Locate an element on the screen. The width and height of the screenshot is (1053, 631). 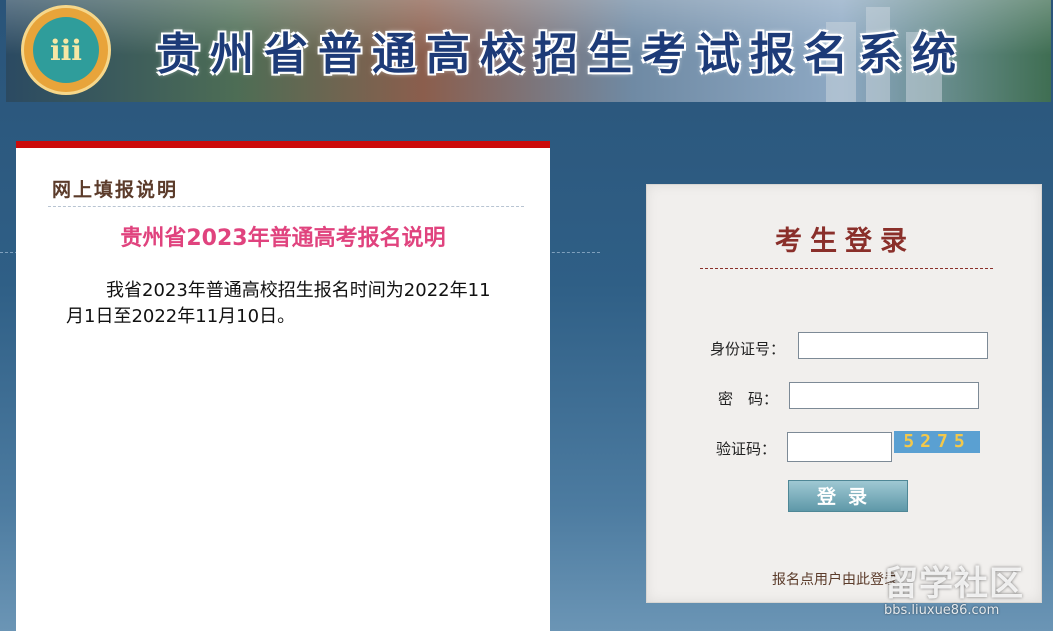
captcha-image: 5275 is located at coordinates (937, 442).